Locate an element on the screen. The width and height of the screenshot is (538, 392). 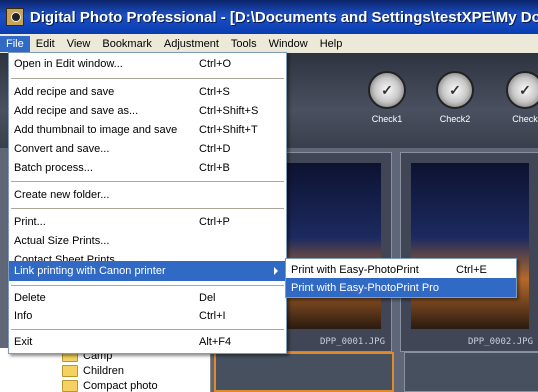
check1-label: Check1 is located at coordinates (387, 119).